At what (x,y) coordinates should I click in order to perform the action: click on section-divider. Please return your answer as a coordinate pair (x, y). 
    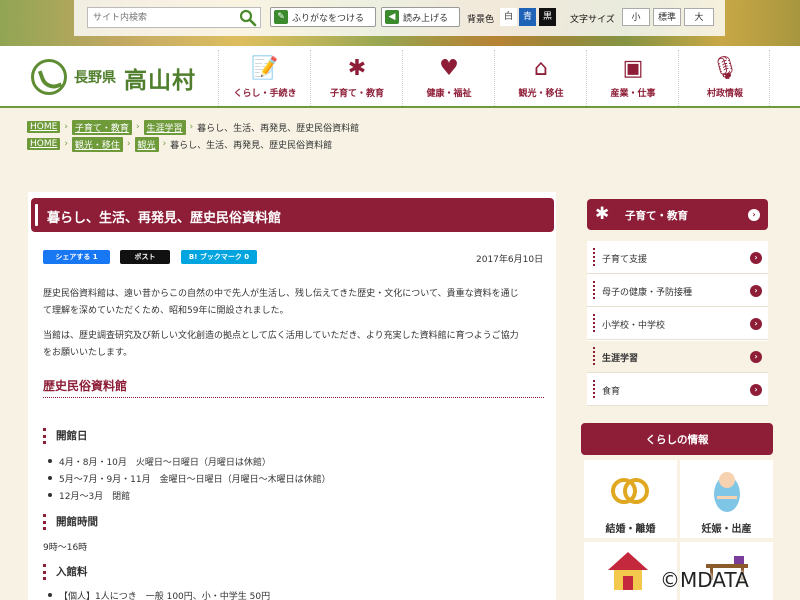
    Looking at the image, I should click on (293, 397).